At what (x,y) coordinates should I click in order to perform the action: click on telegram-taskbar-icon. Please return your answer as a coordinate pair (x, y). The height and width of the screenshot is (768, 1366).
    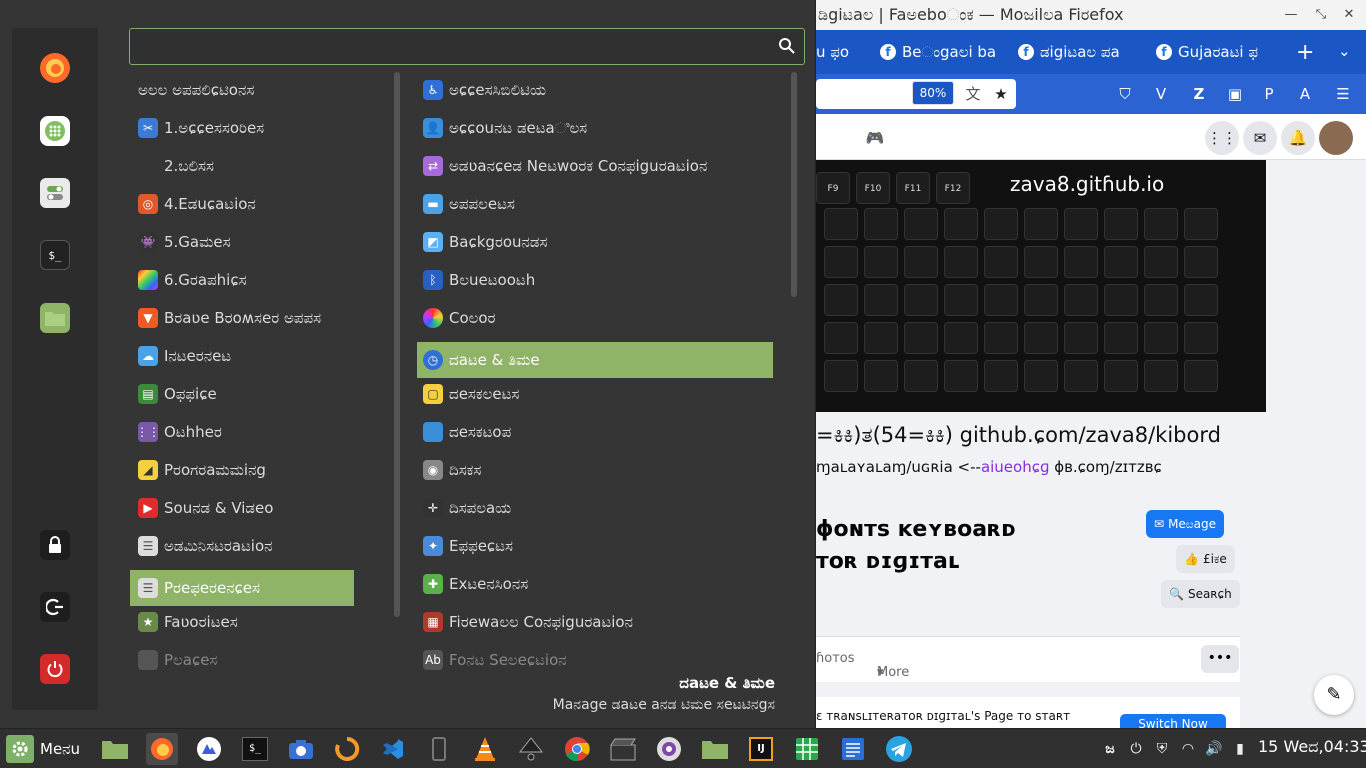
    Looking at the image, I should click on (899, 749).